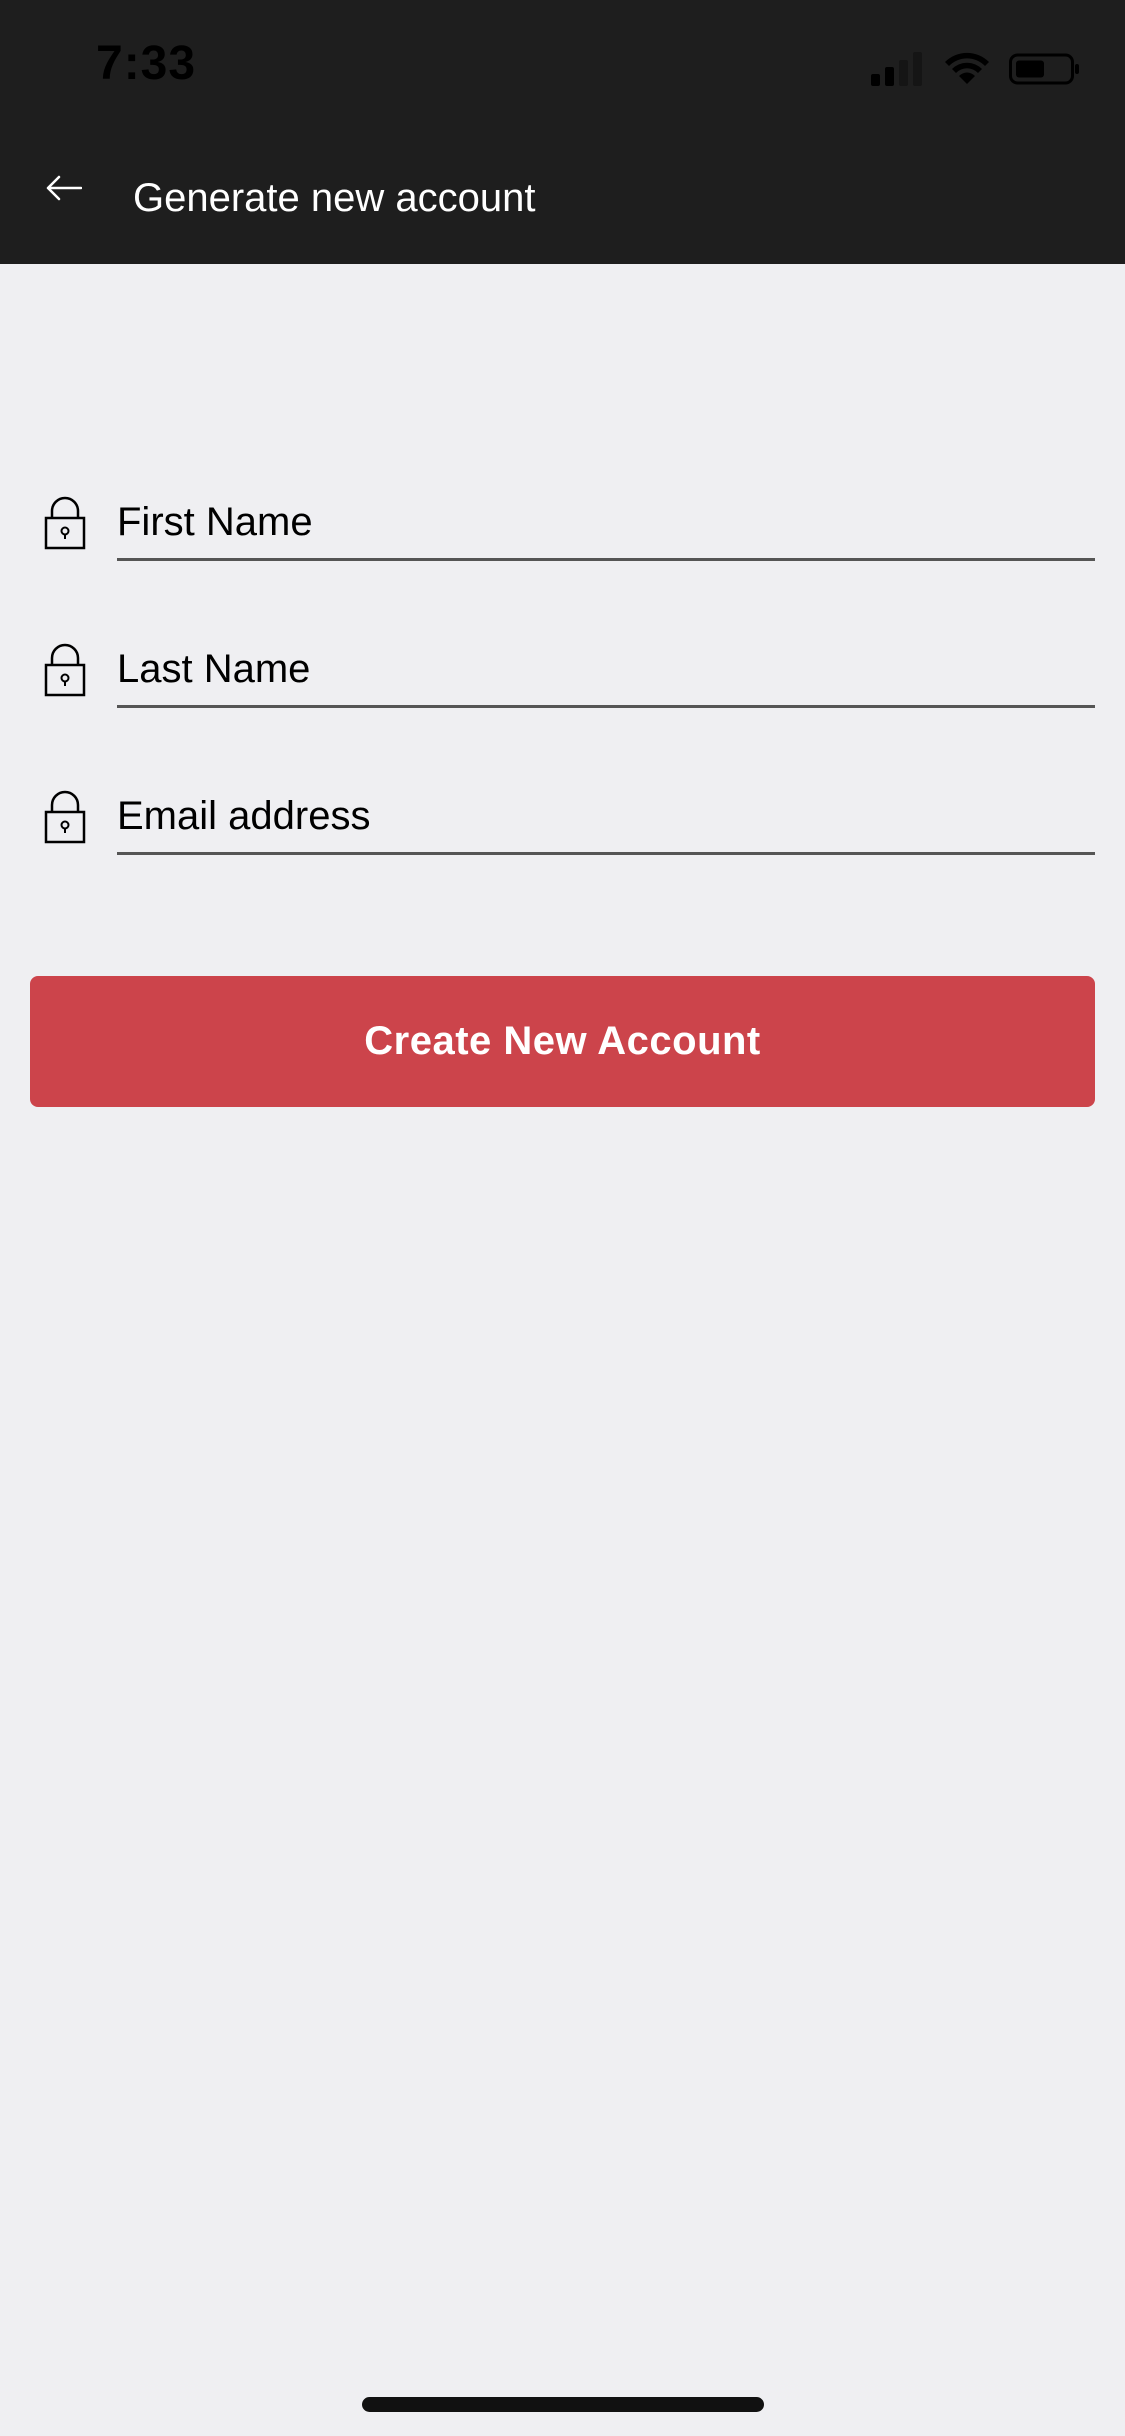  What do you see at coordinates (606, 522) in the screenshot?
I see `first-name-input` at bounding box center [606, 522].